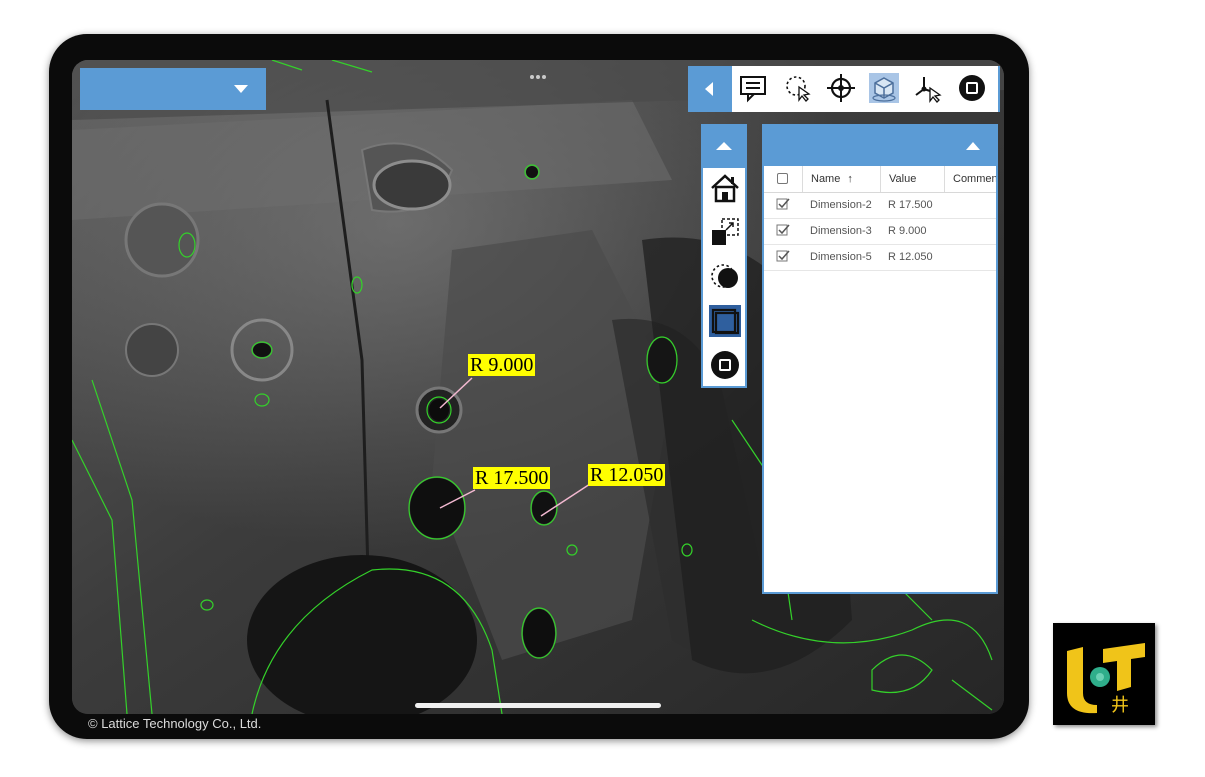 This screenshot has width=1205, height=777. I want to click on lattice-logo: 井, so click(1104, 674).